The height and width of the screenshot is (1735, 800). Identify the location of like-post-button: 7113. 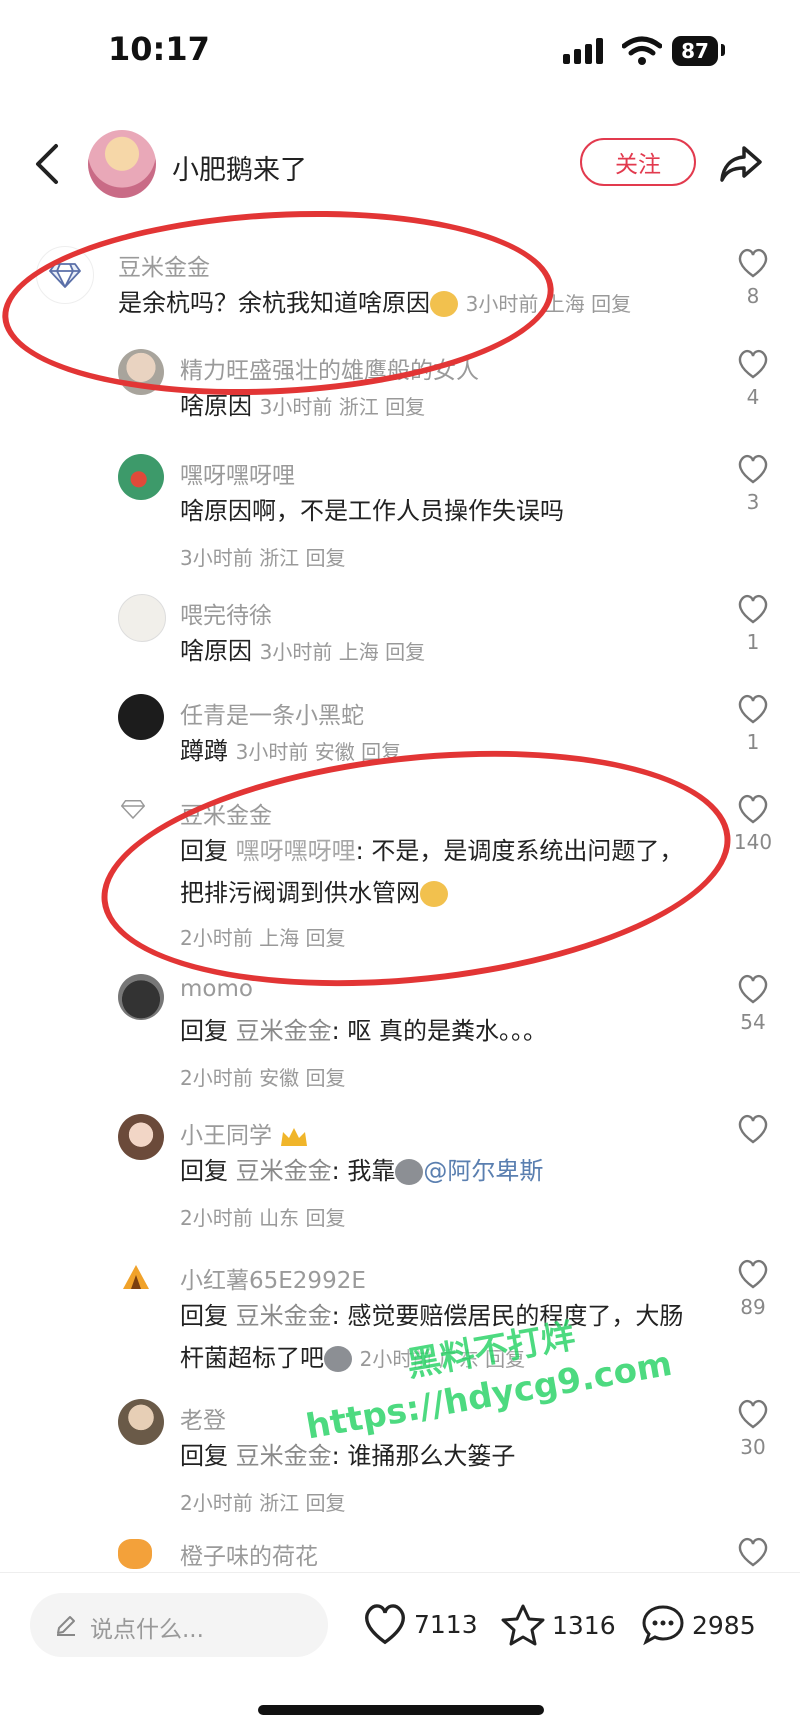
(420, 1624).